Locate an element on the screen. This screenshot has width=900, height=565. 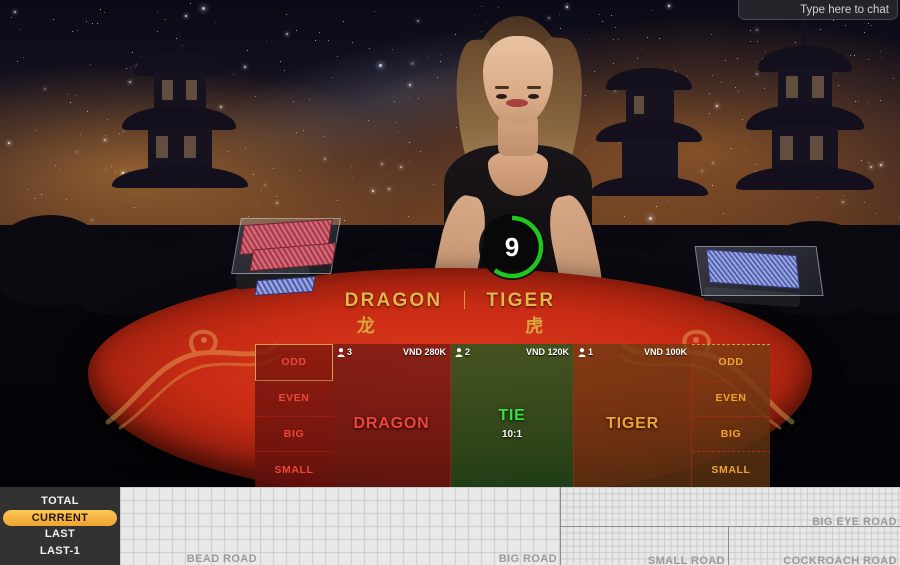
dealer-face is located at coordinates (518, 80).